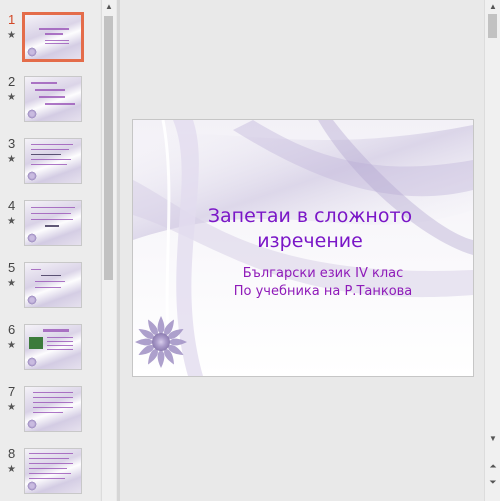  What do you see at coordinates (323, 291) in the screenshot?
I see `subtitle-line-2: По учебника на Р.Танкова` at bounding box center [323, 291].